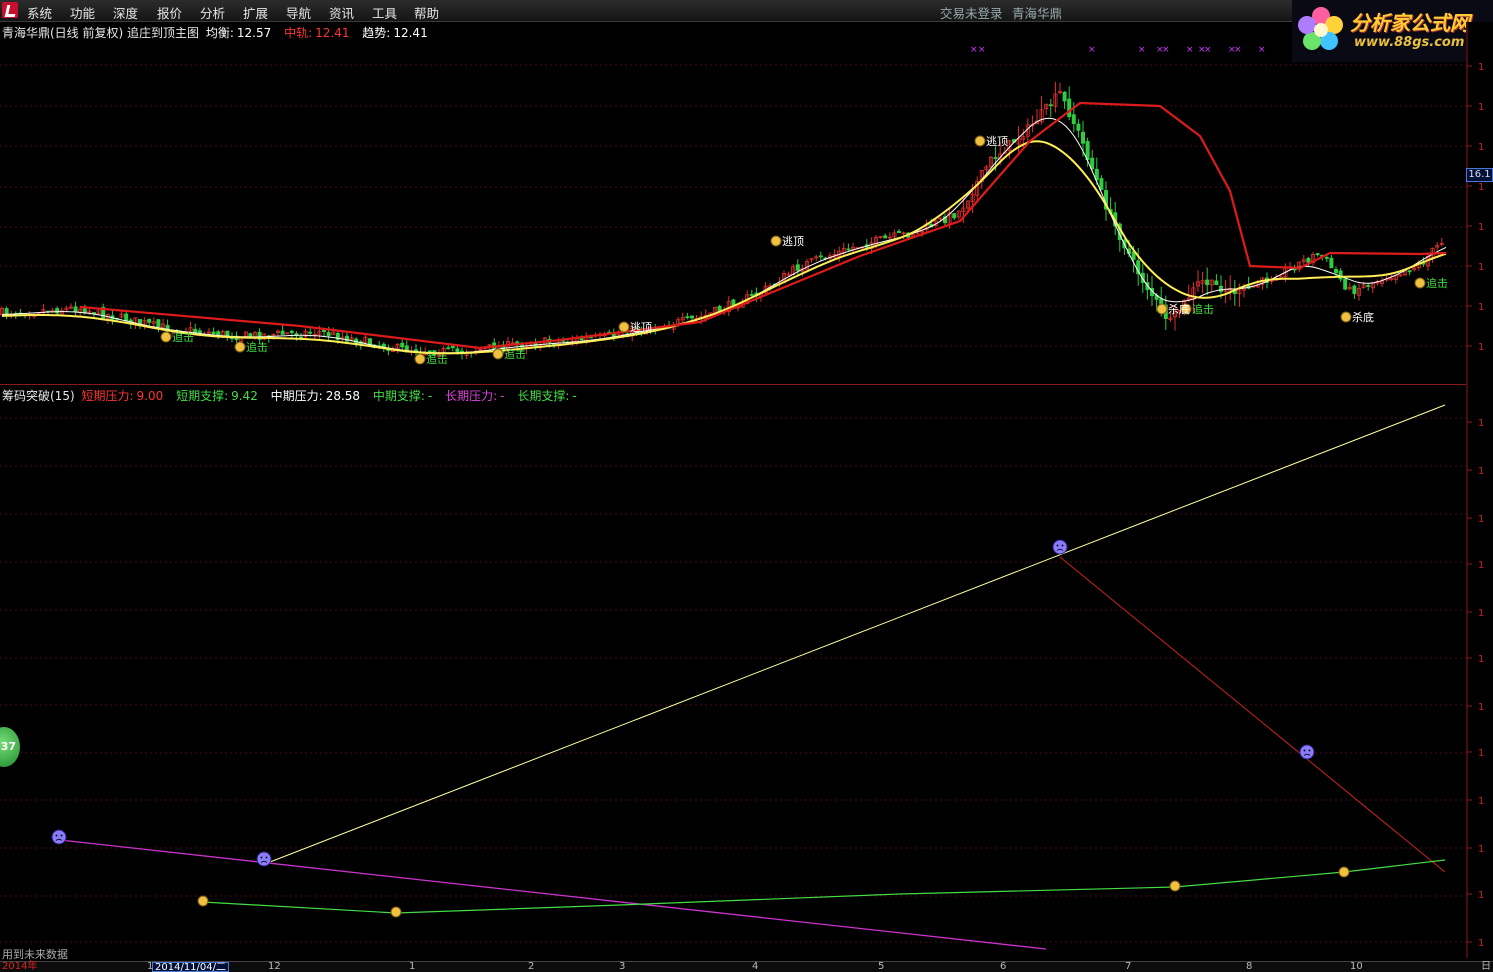 The width and height of the screenshot is (1493, 972). What do you see at coordinates (82, 12) in the screenshot?
I see `menu-function: 功能` at bounding box center [82, 12].